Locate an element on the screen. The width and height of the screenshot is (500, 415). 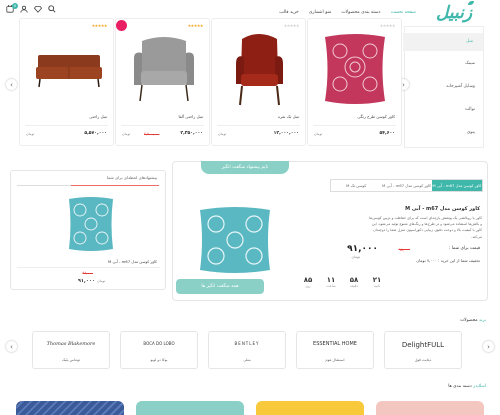
nav-home: صفحه نخست is located at coordinates (403, 12).